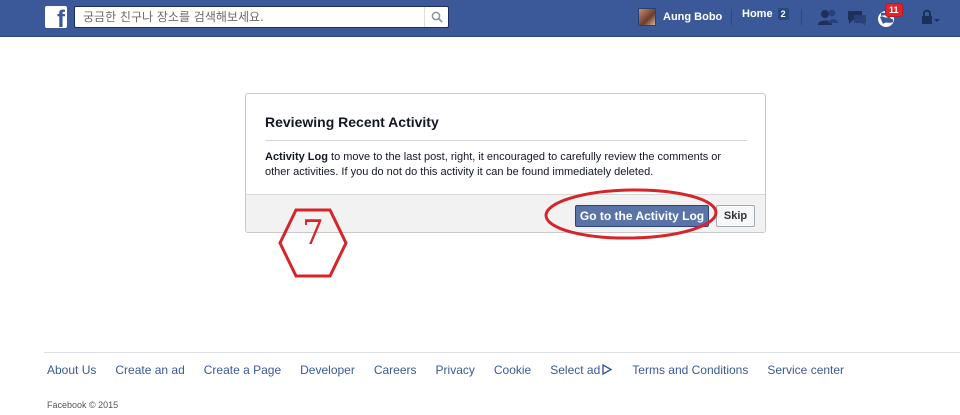 The width and height of the screenshot is (960, 415). What do you see at coordinates (805, 370) in the screenshot?
I see `footer-link-service-center: Service center` at bounding box center [805, 370].